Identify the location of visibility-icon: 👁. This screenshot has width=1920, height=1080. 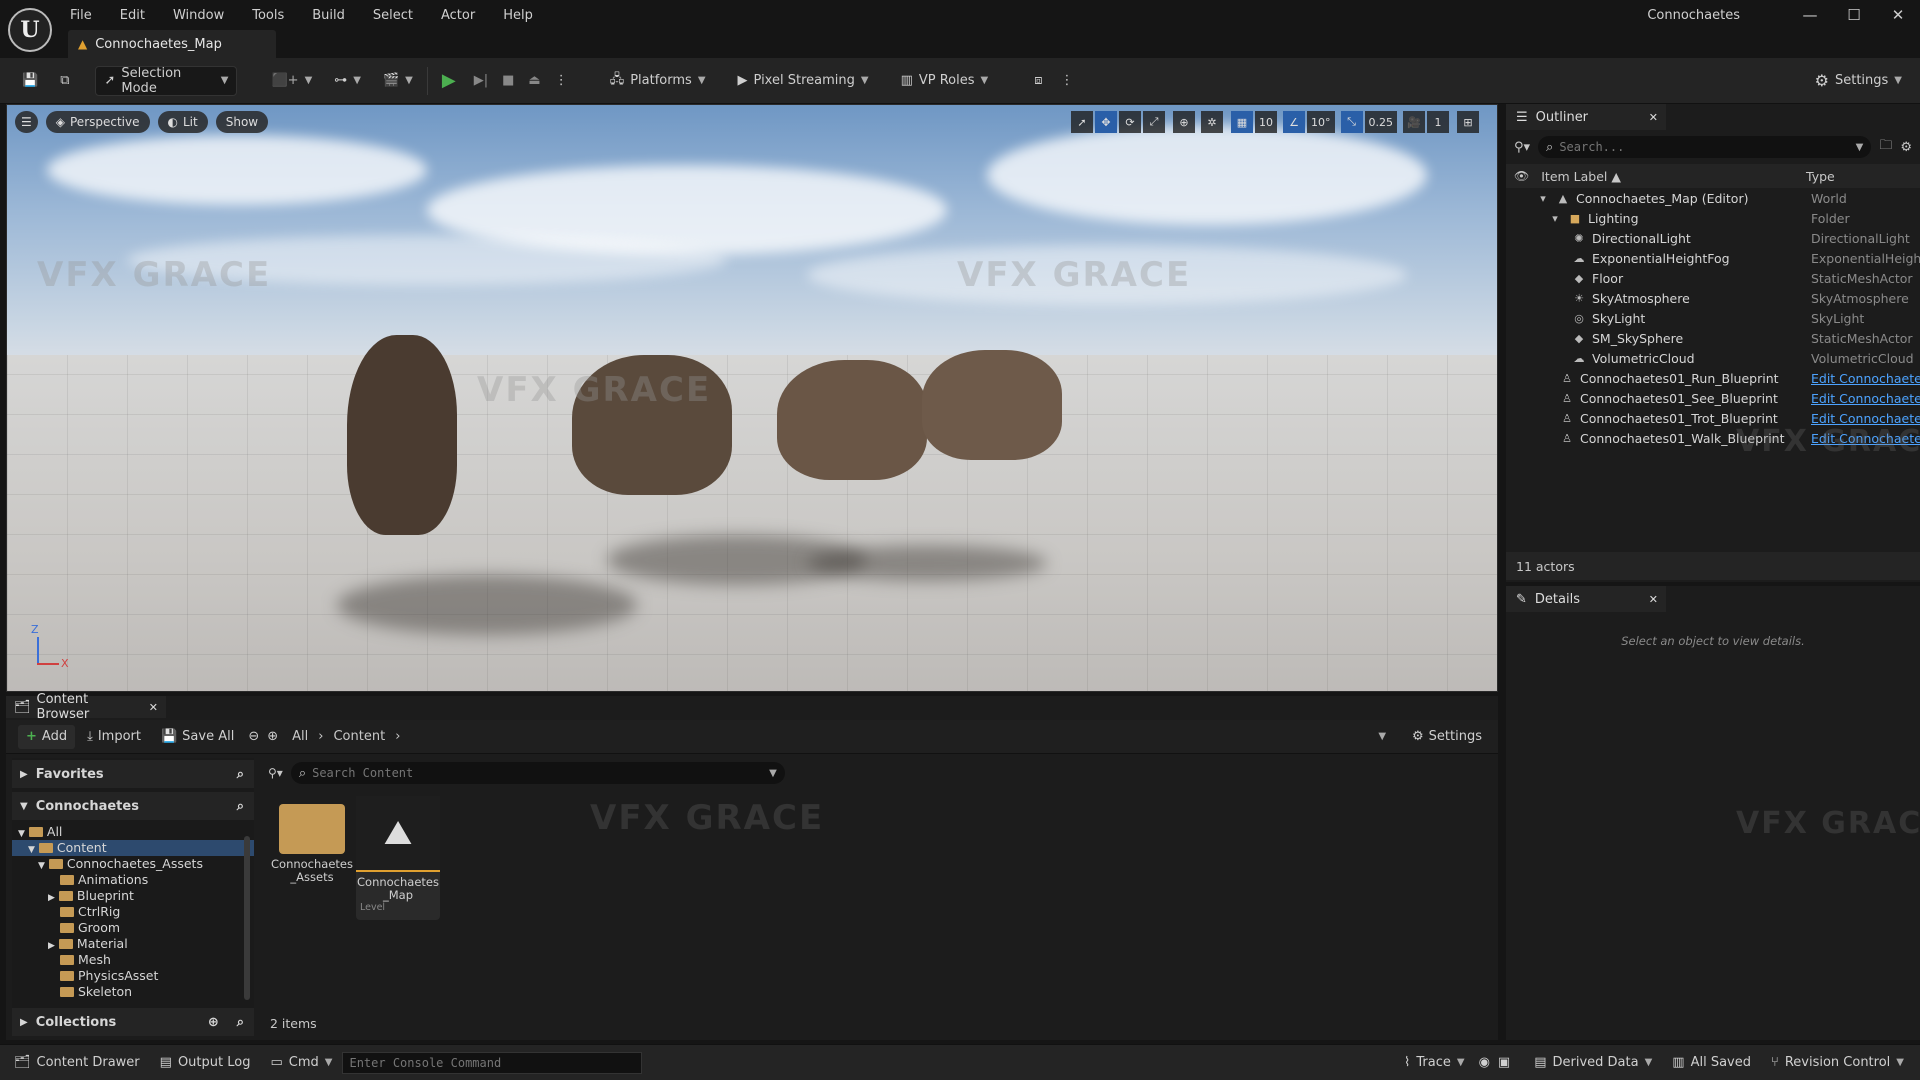
(1521, 176).